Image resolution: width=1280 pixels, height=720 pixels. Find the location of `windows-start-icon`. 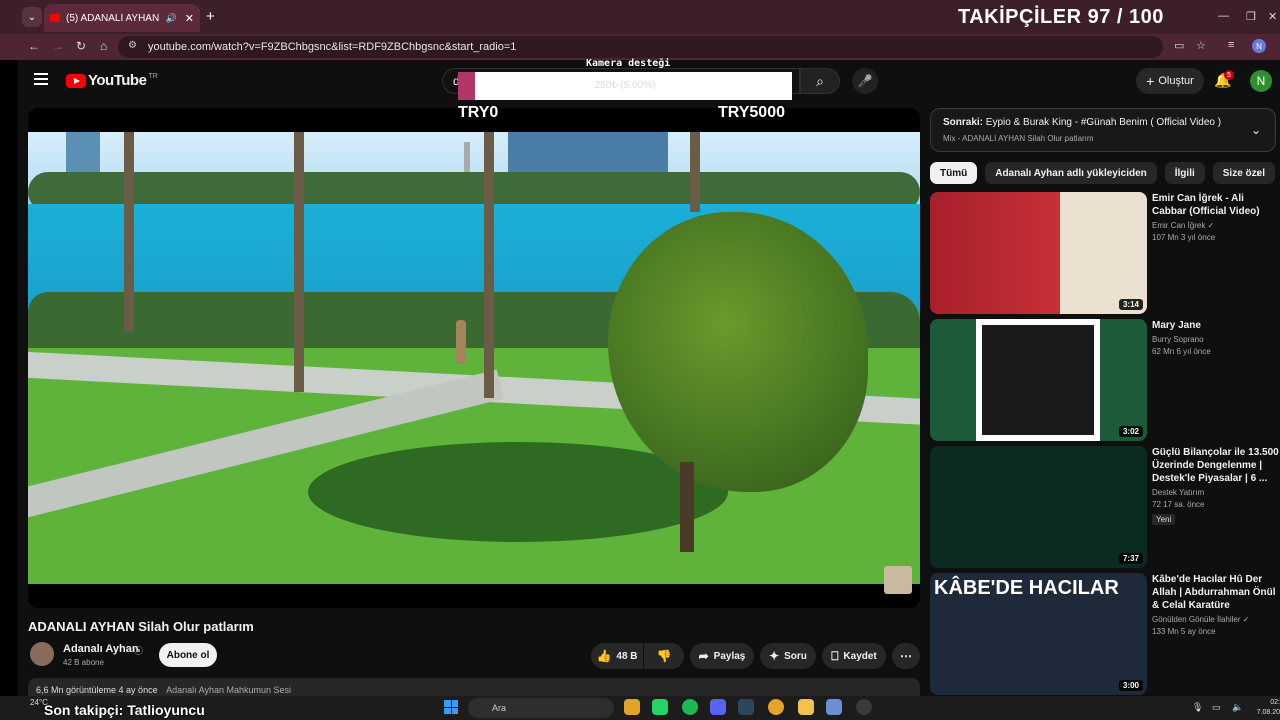

windows-start-icon is located at coordinates (451, 707).